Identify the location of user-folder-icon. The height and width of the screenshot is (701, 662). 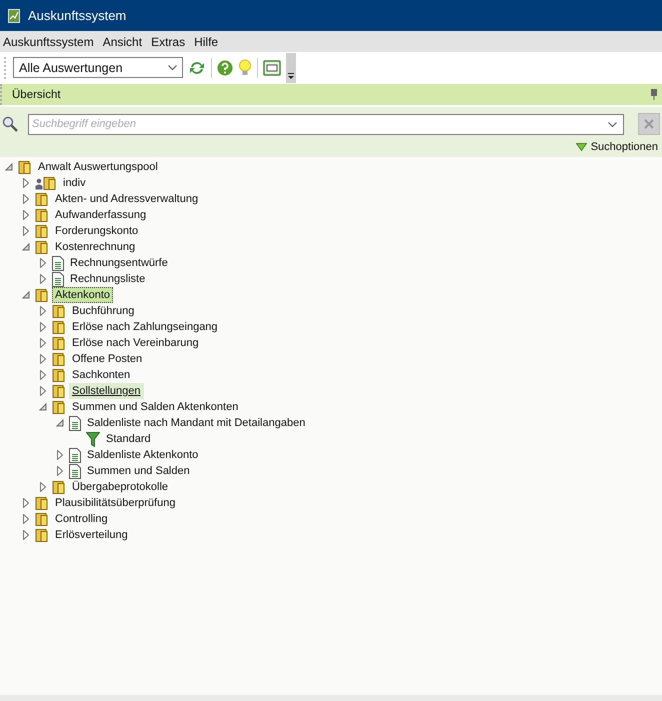
(46, 183).